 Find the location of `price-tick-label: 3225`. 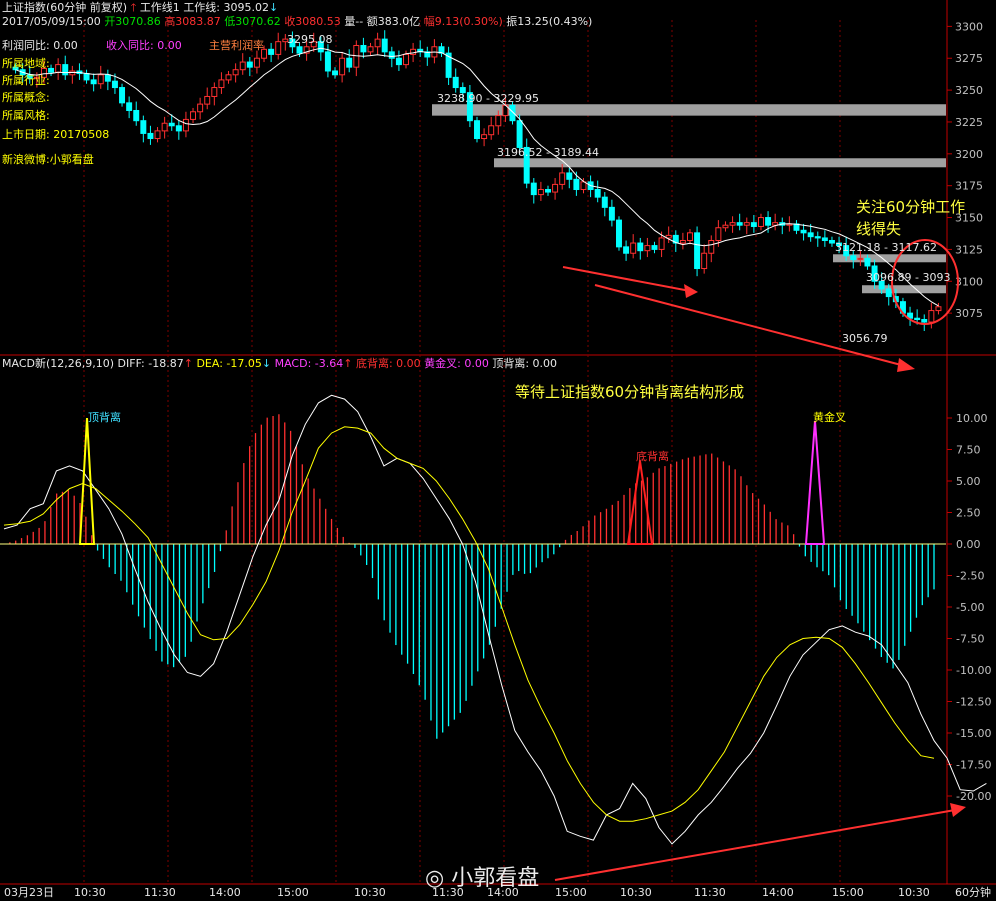

price-tick-label: 3225 is located at coordinates (969, 122).